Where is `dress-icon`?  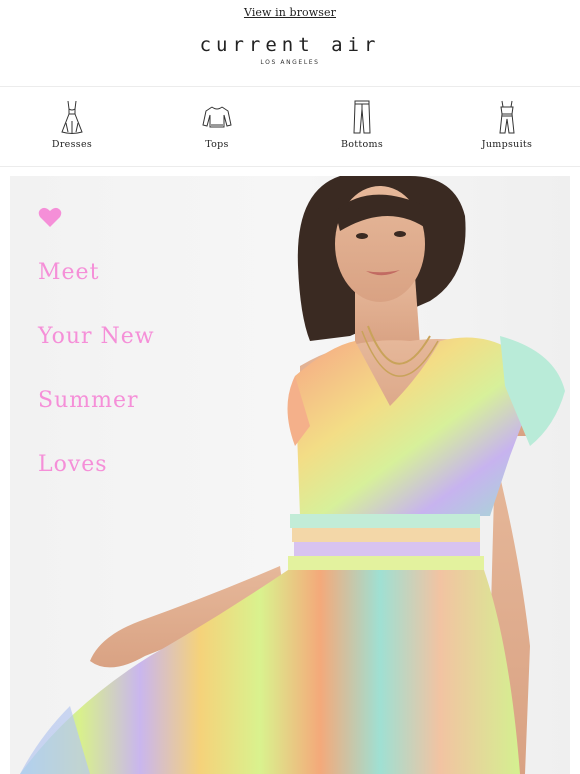 dress-icon is located at coordinates (72, 117).